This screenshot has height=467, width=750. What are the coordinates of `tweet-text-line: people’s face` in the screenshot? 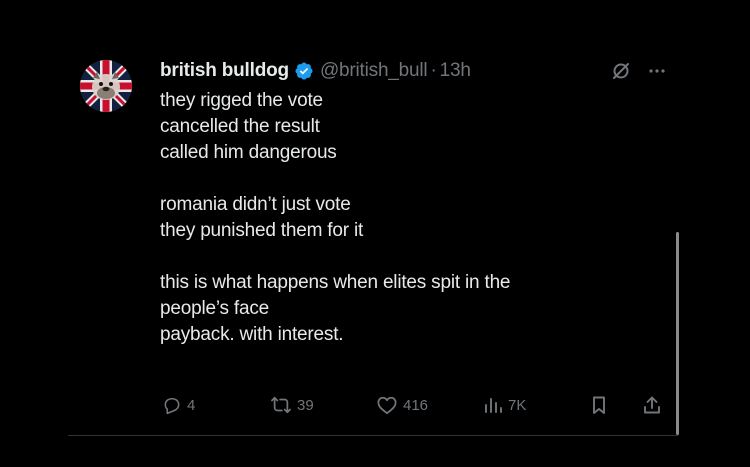 It's located at (215, 308).